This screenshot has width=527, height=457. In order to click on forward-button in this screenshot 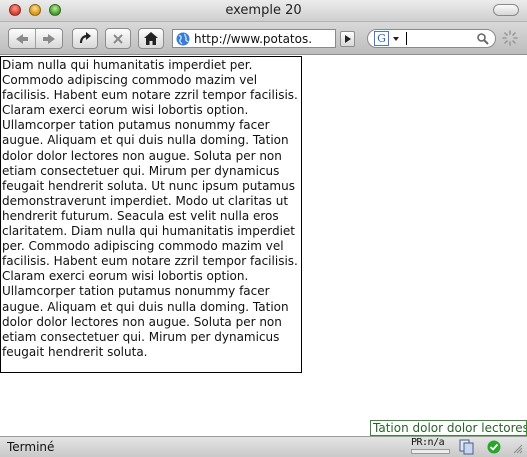, I will do `click(48, 38)`.